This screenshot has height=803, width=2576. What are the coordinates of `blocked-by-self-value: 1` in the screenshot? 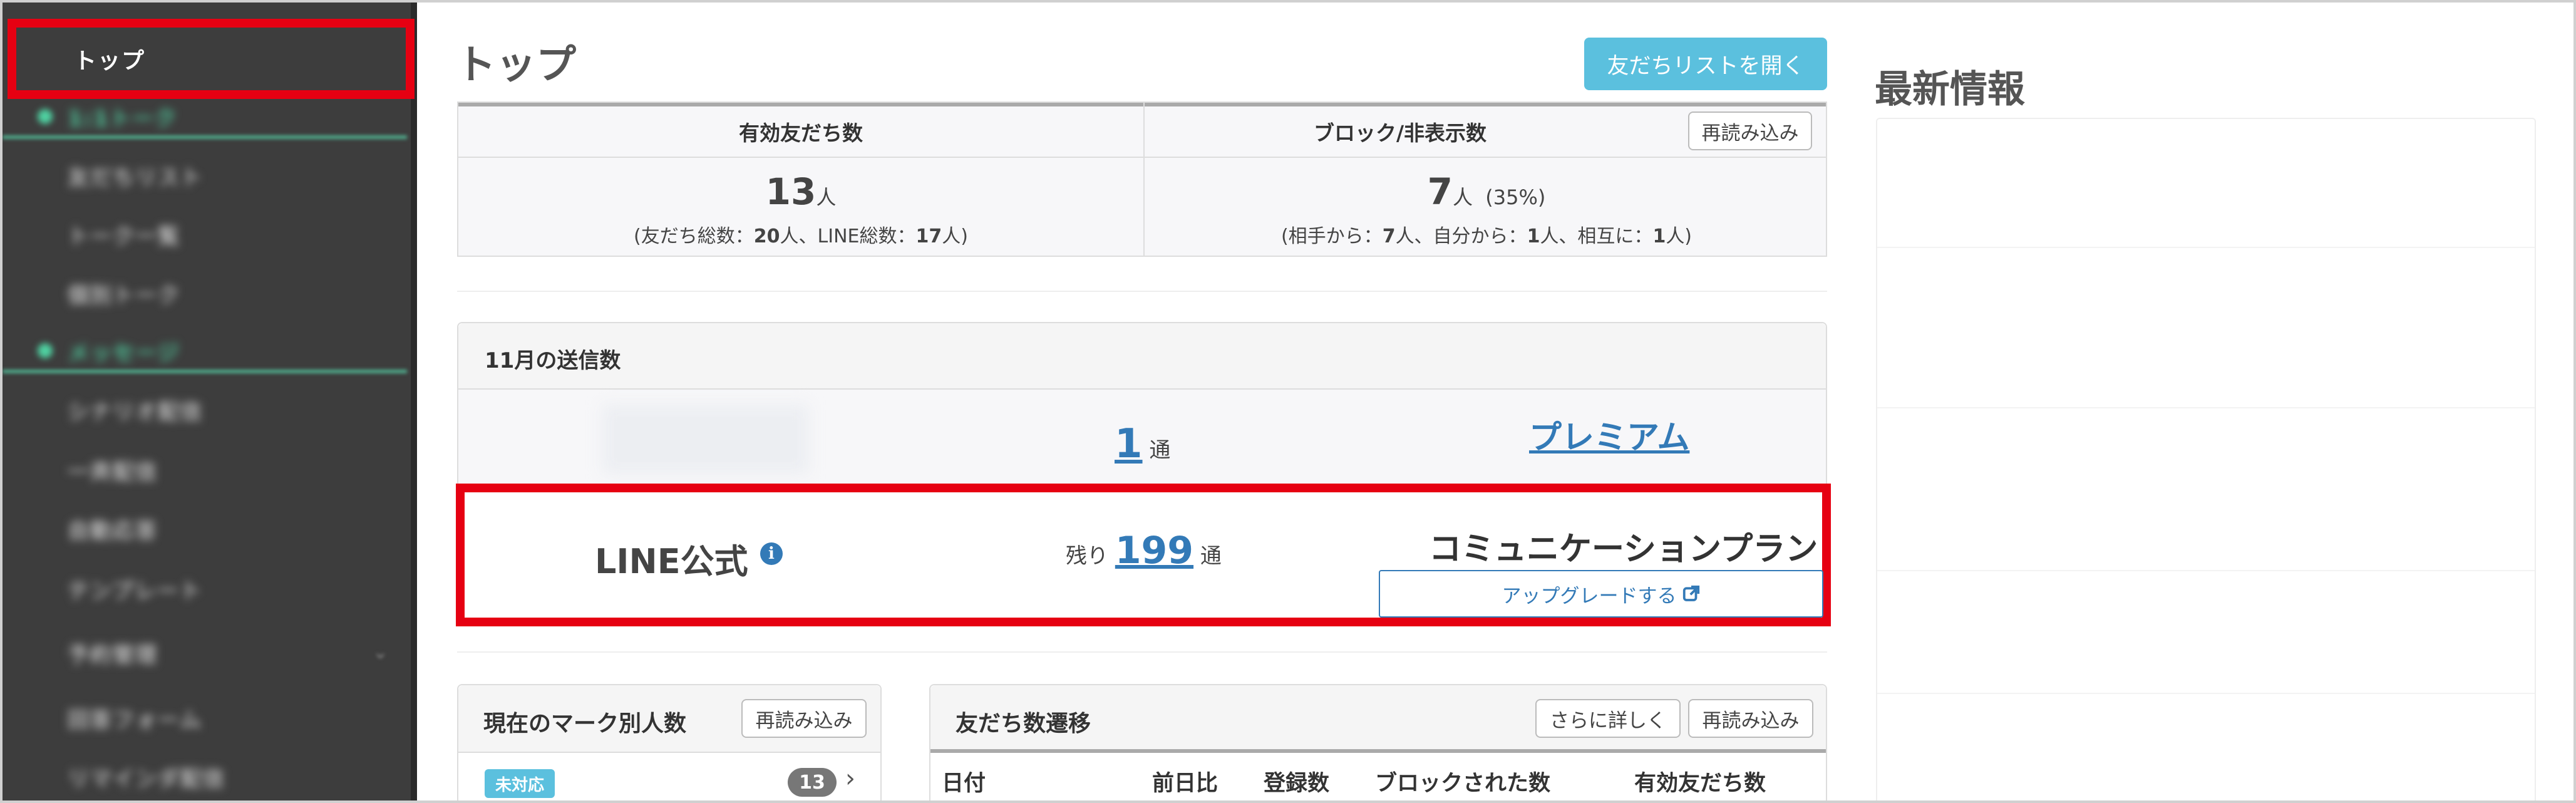 It's located at (1533, 236).